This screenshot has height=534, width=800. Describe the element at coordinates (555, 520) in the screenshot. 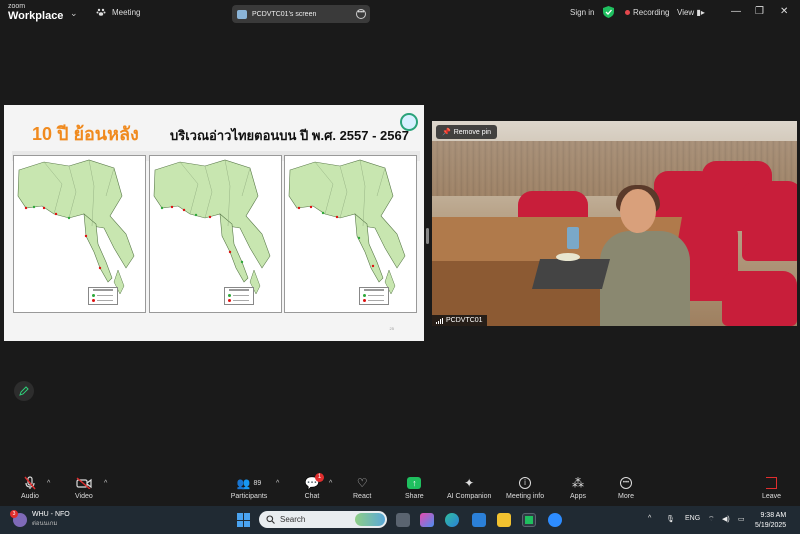

I see `zoom-app-icon` at that location.